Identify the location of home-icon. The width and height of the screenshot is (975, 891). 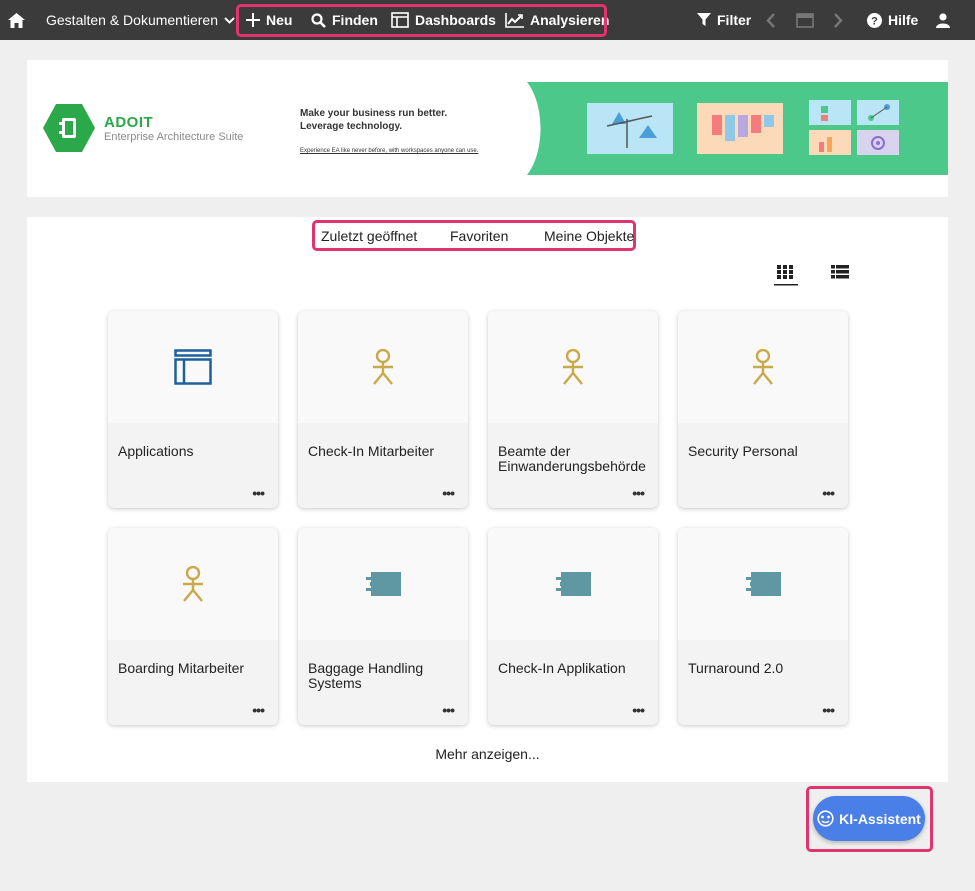
(16, 20).